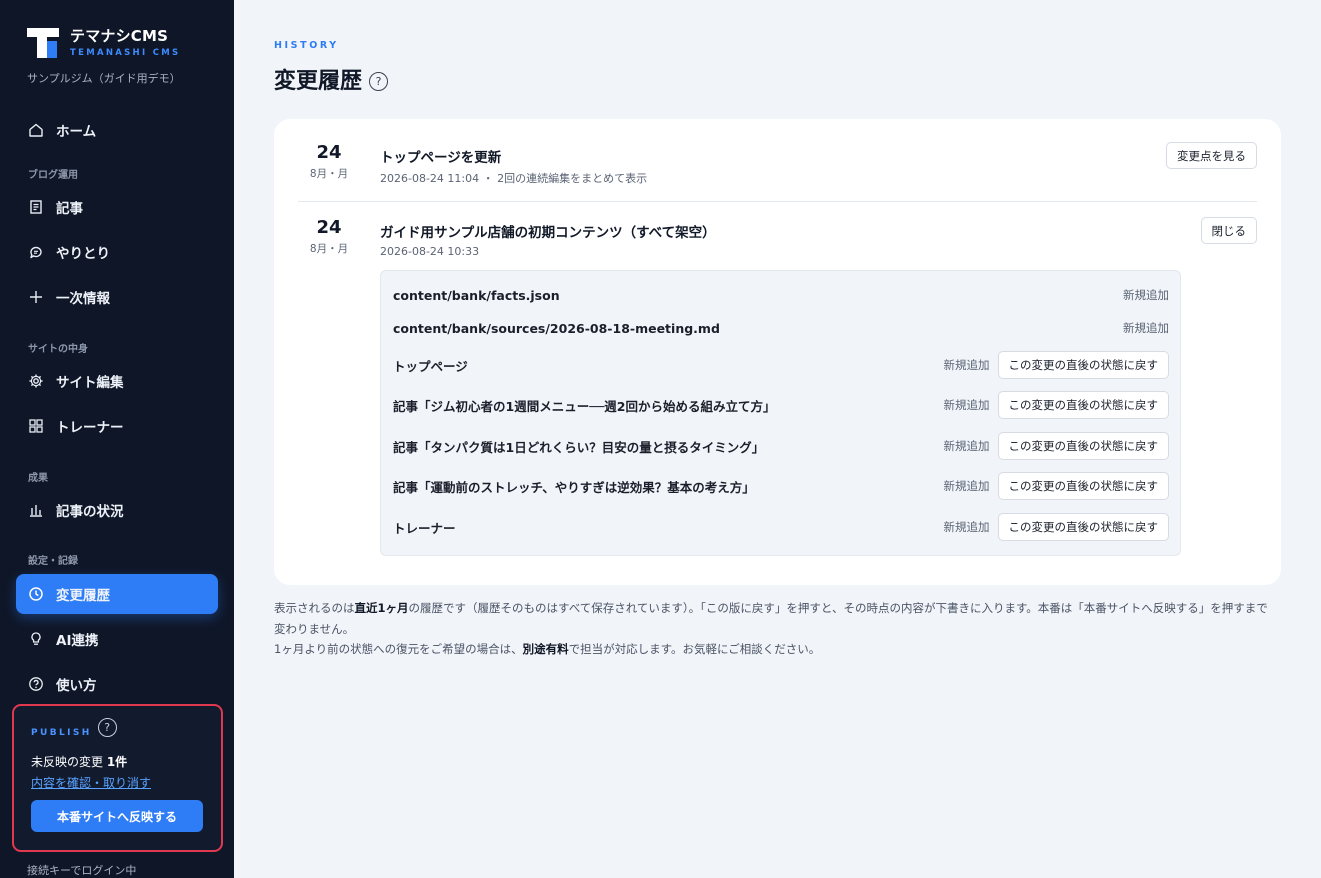 The width and height of the screenshot is (1321, 878). Describe the element at coordinates (58, 349) in the screenshot. I see `nav-section-site: サイトの中身` at that location.